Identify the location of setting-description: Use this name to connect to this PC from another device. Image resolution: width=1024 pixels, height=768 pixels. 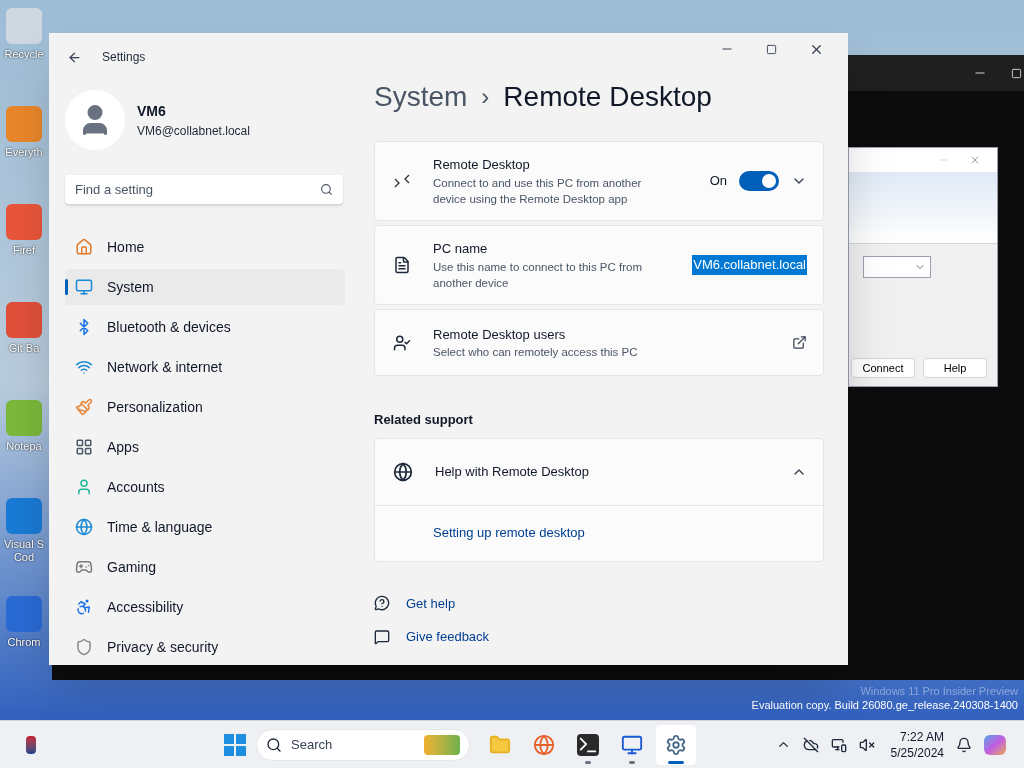
(538, 275).